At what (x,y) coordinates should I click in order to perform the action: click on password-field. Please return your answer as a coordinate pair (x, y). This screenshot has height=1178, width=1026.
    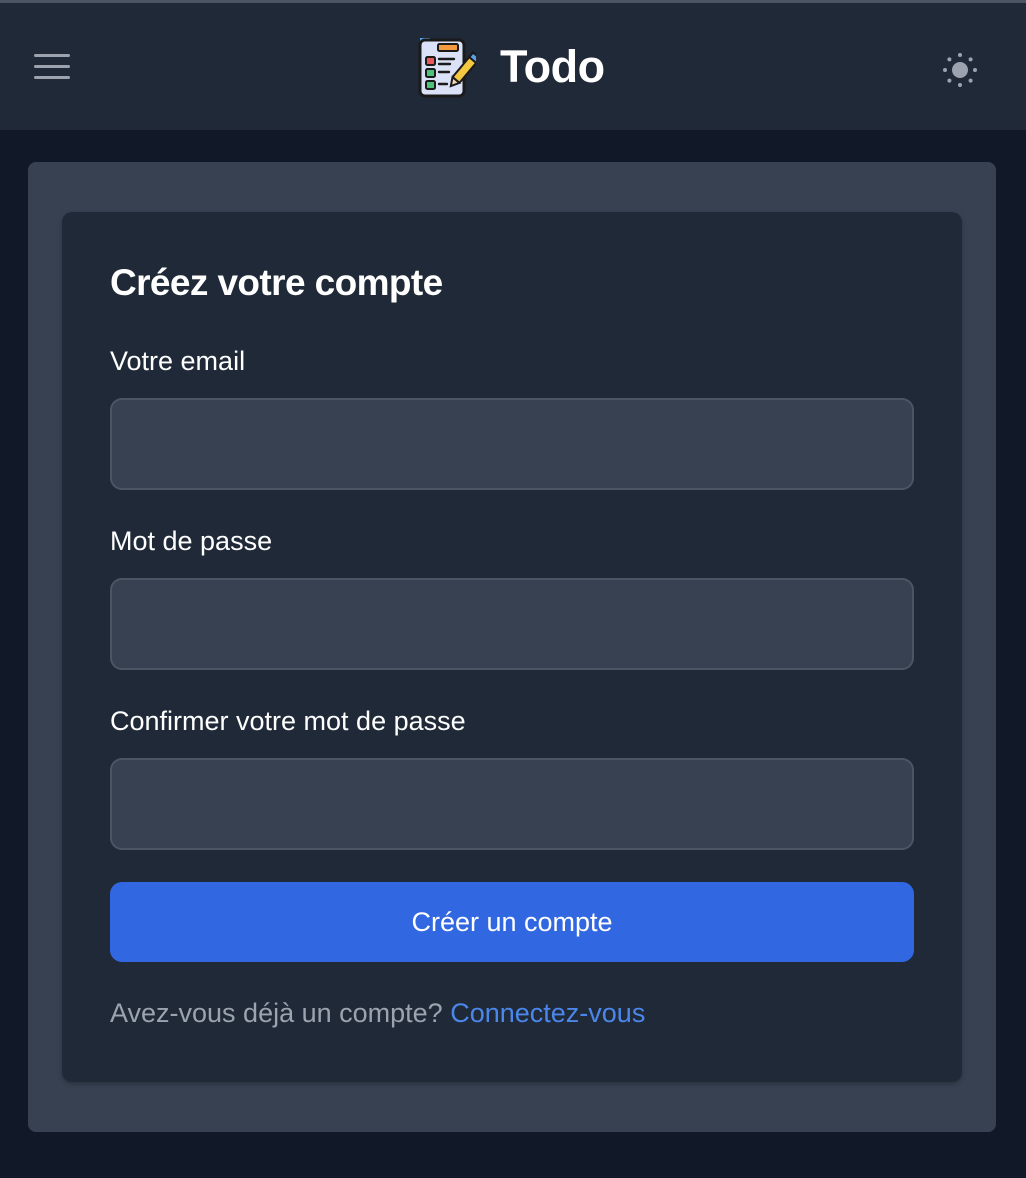
    Looking at the image, I should click on (512, 624).